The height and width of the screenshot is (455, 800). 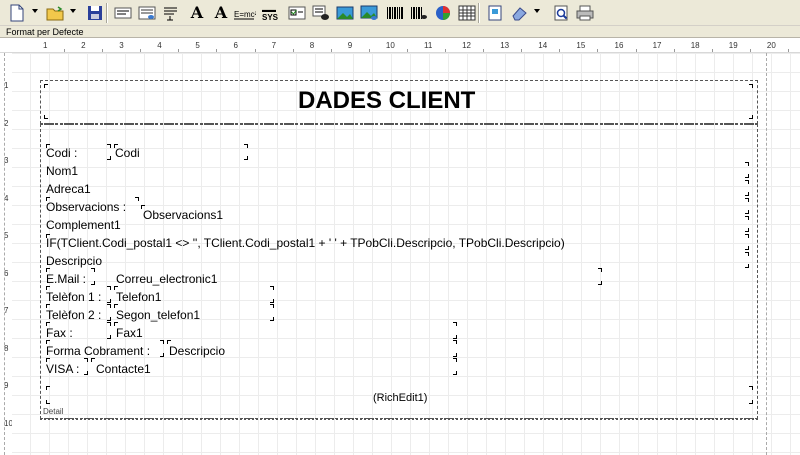 What do you see at coordinates (59, 333) in the screenshot?
I see `fax-label: Fax :` at bounding box center [59, 333].